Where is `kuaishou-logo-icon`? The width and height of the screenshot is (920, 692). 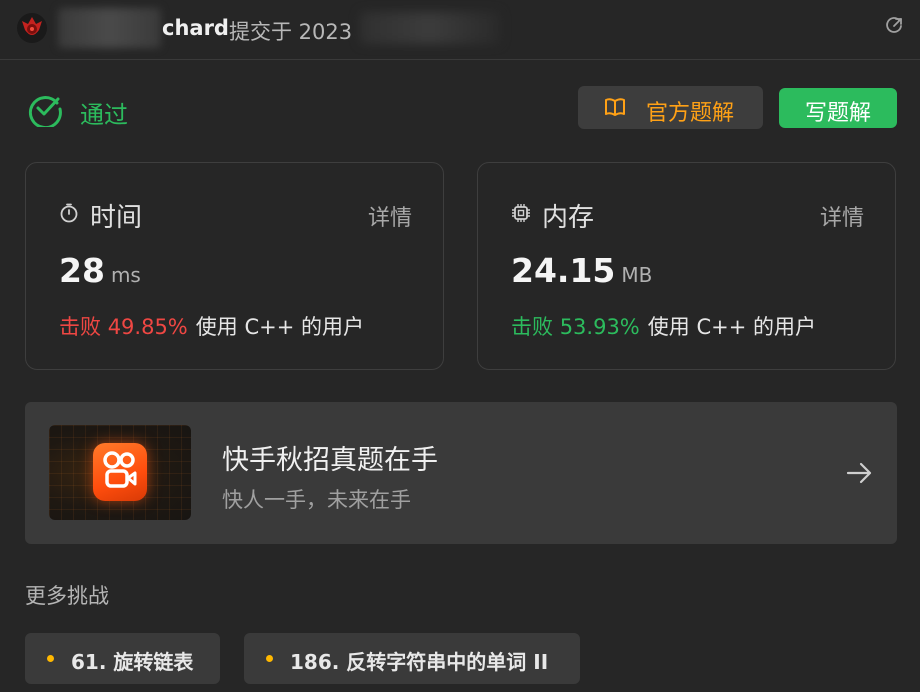
kuaishou-logo-icon is located at coordinates (120, 472).